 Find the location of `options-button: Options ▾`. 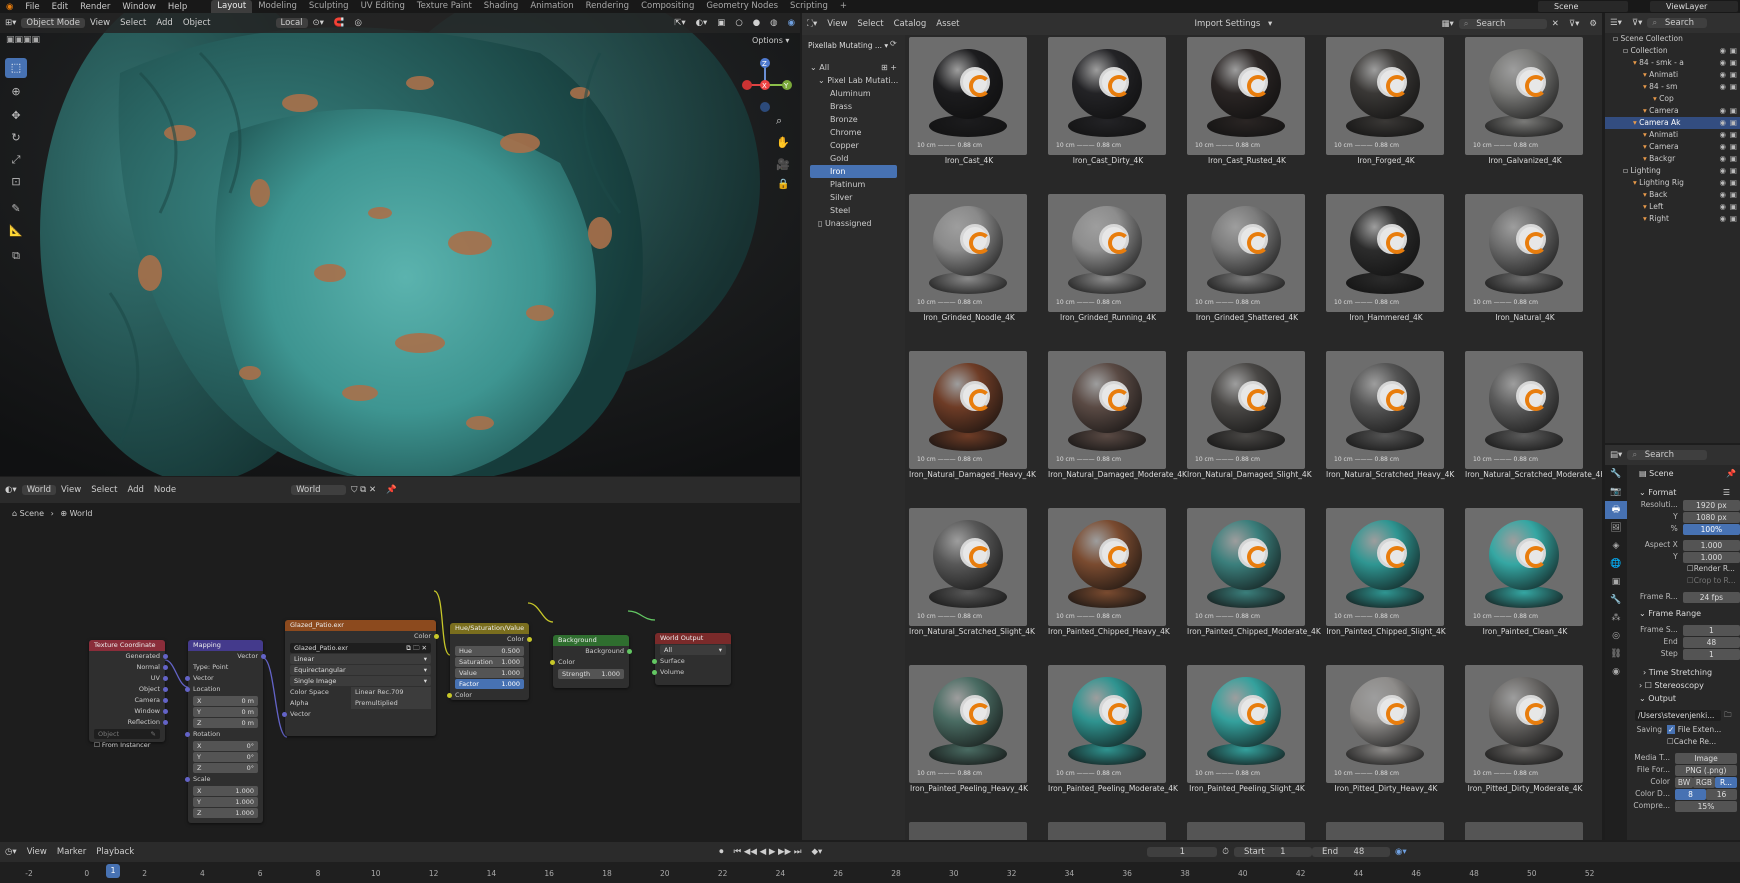

options-button: Options ▾ is located at coordinates (770, 40).